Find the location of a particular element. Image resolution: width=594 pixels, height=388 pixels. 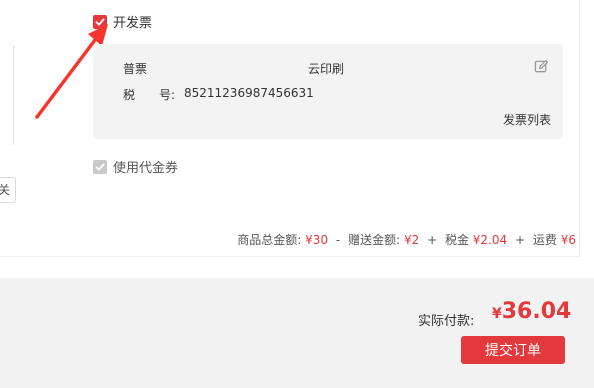

minus-operator: - is located at coordinates (338, 240).